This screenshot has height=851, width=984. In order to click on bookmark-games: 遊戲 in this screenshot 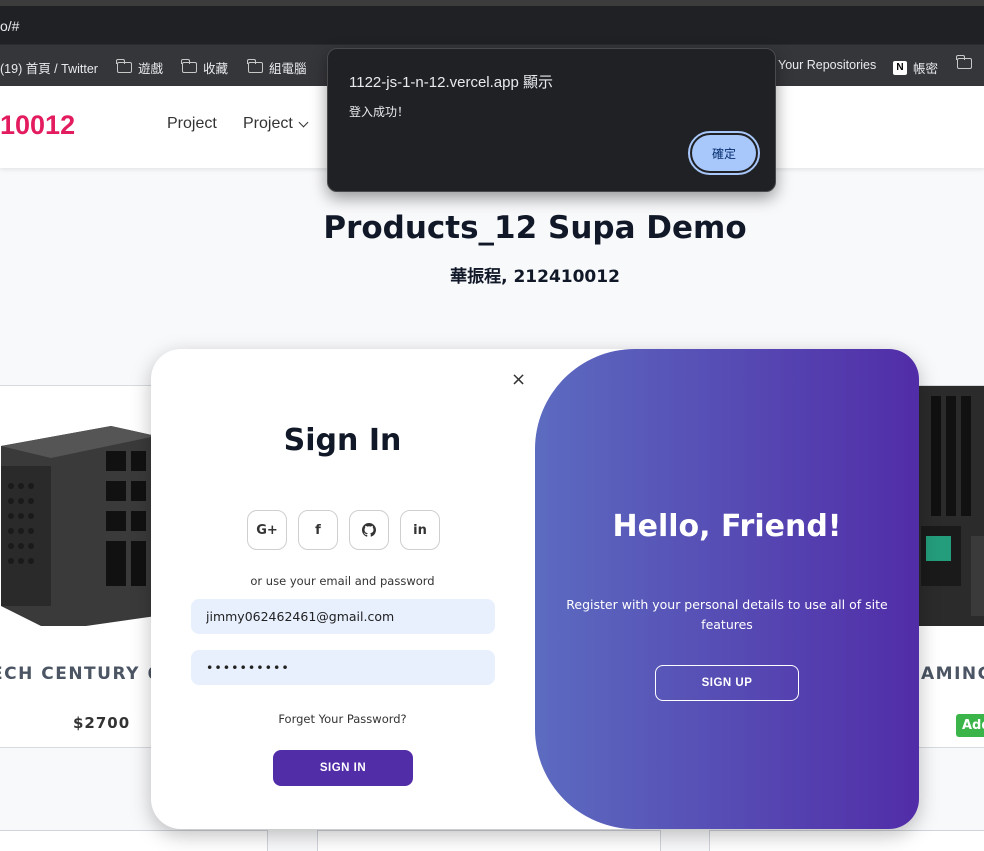, I will do `click(140, 67)`.